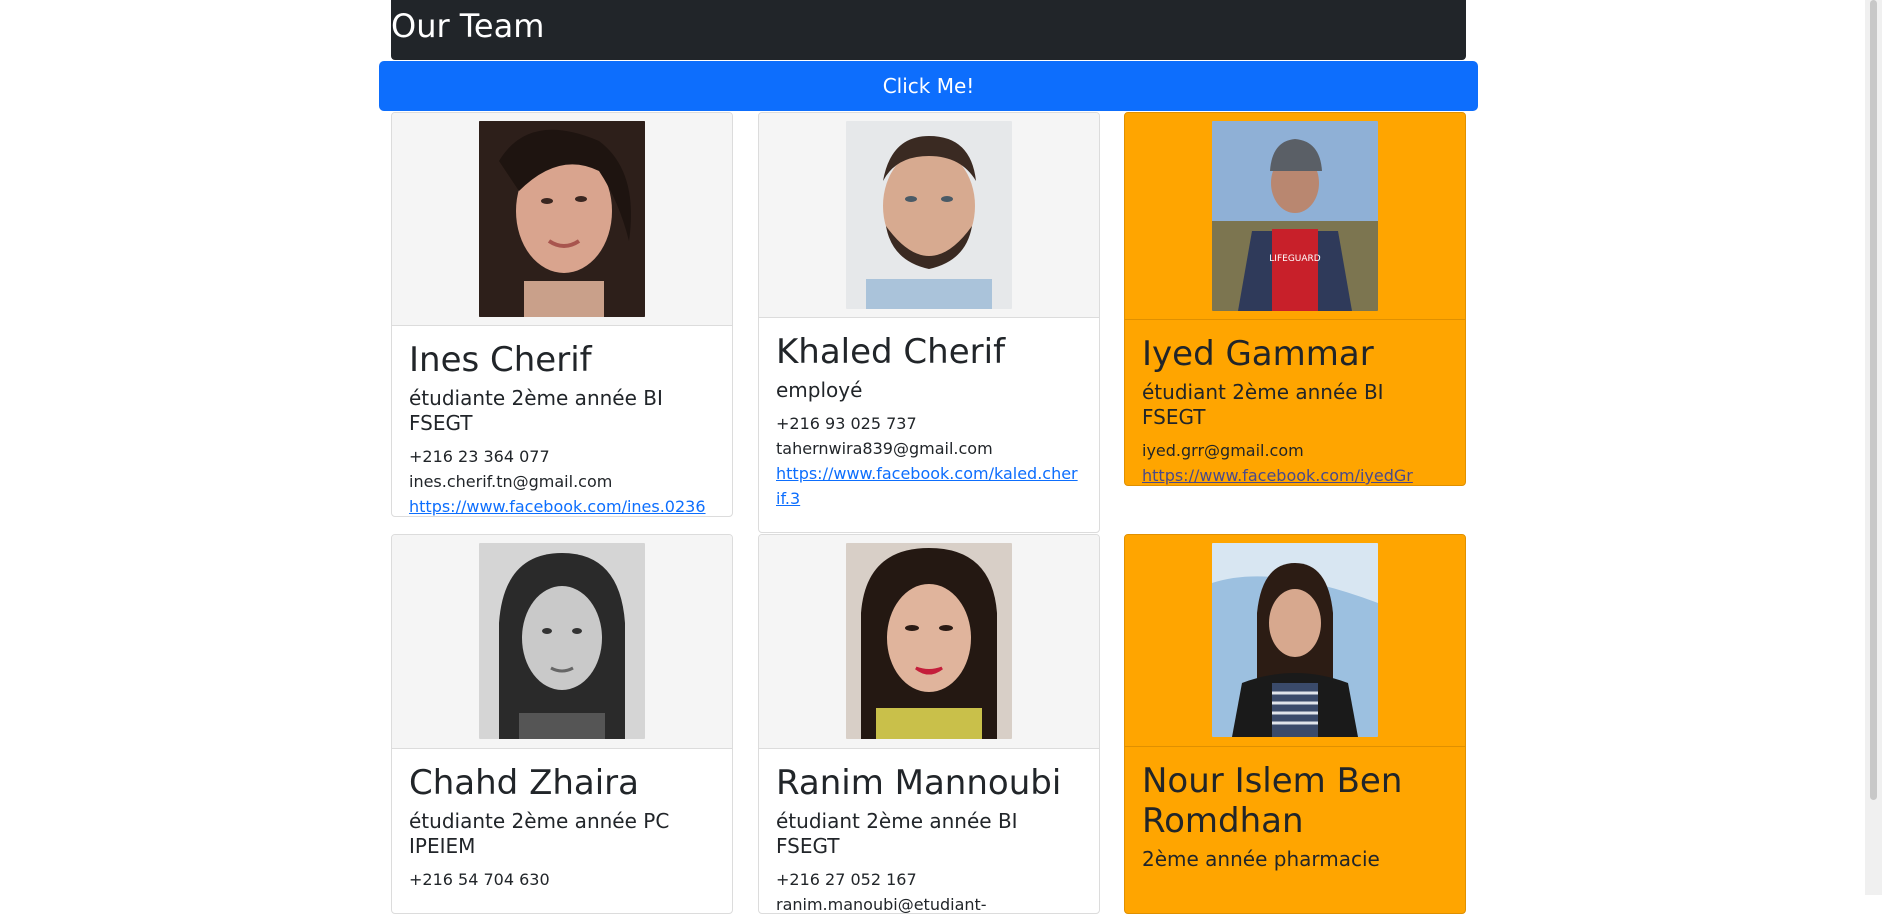 Image resolution: width=1882 pixels, height=914 pixels. What do you see at coordinates (511, 481) in the screenshot?
I see `member-email: ines.cherif.tn@gmail.com` at bounding box center [511, 481].